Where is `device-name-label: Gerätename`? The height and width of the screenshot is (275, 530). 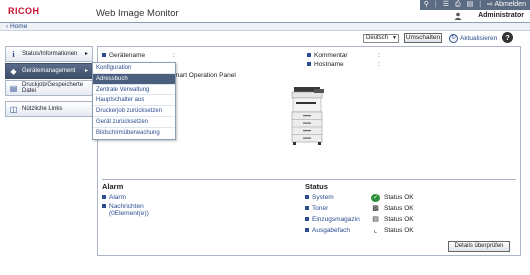
device-name-label: Gerätename is located at coordinates (127, 55).